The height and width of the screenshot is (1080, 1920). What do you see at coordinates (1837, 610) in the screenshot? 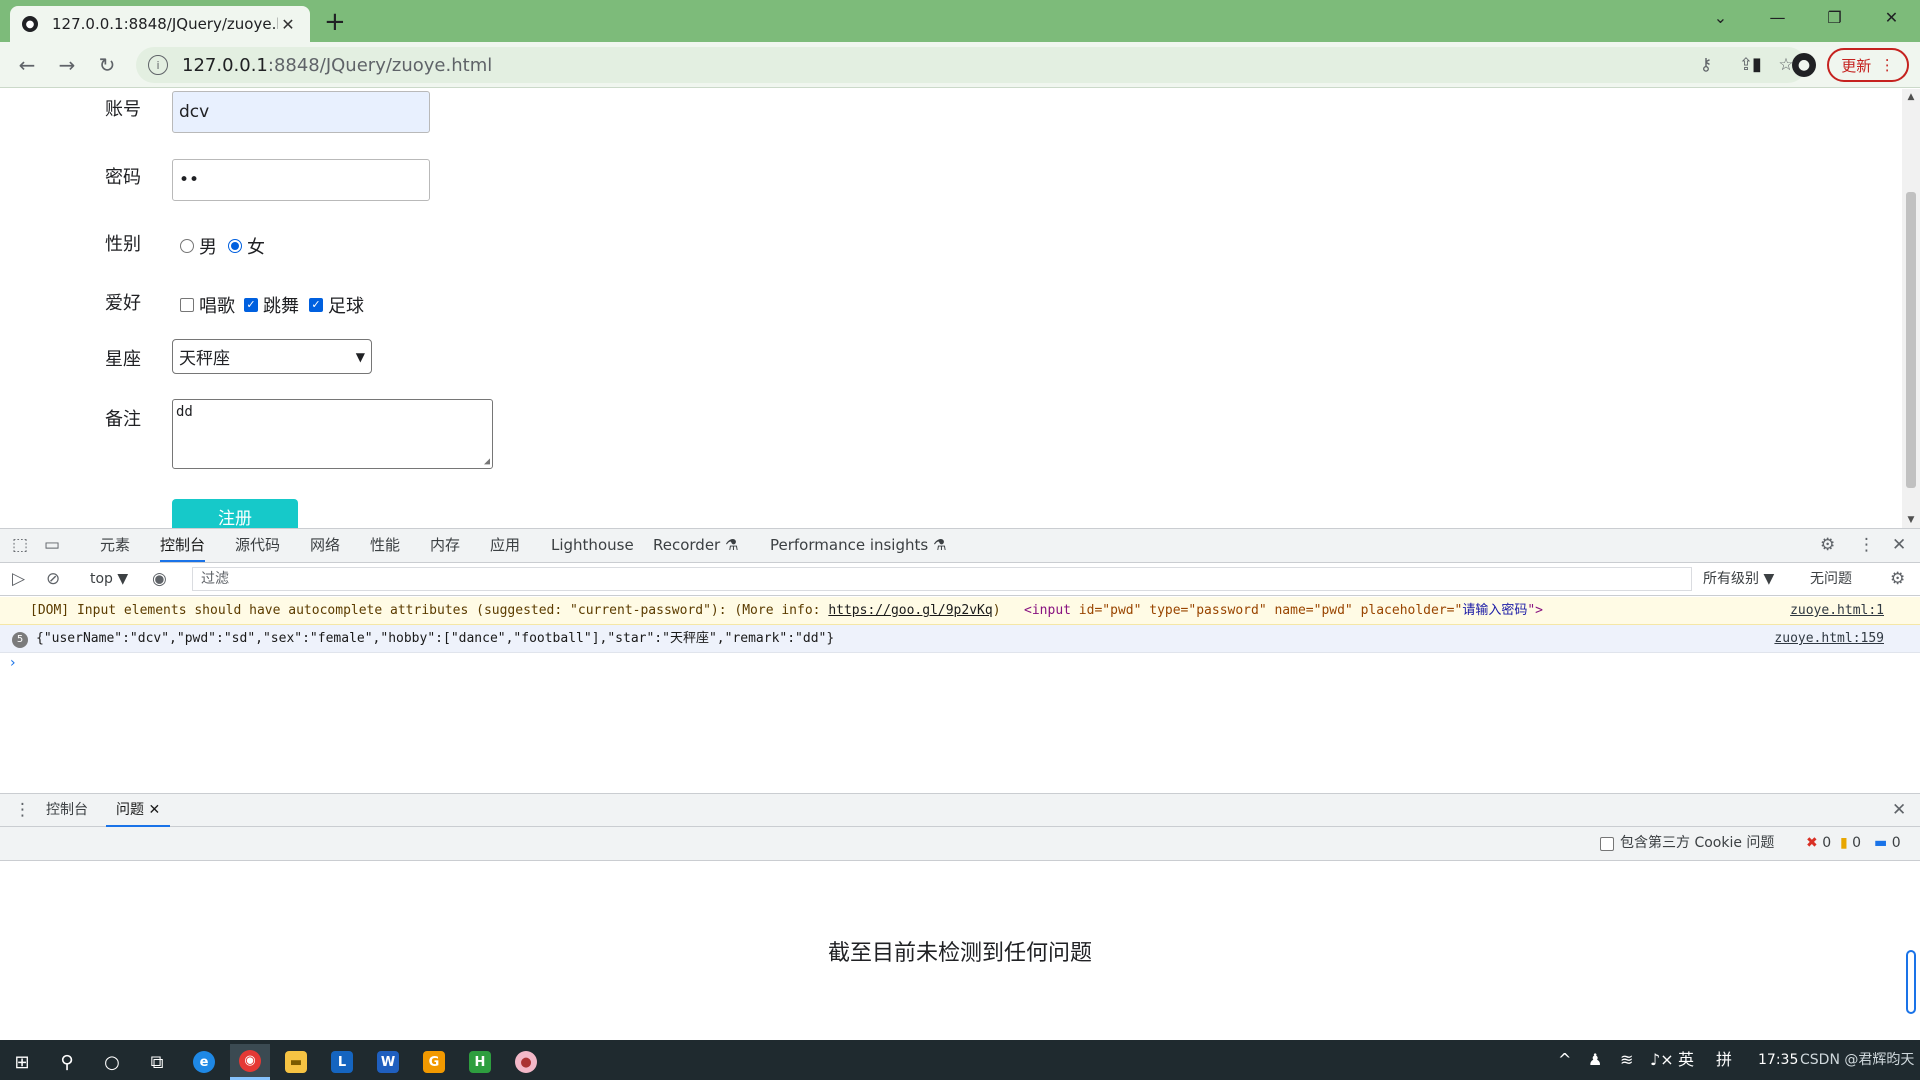
I see `warning-source-link: zuoye.html:1` at bounding box center [1837, 610].